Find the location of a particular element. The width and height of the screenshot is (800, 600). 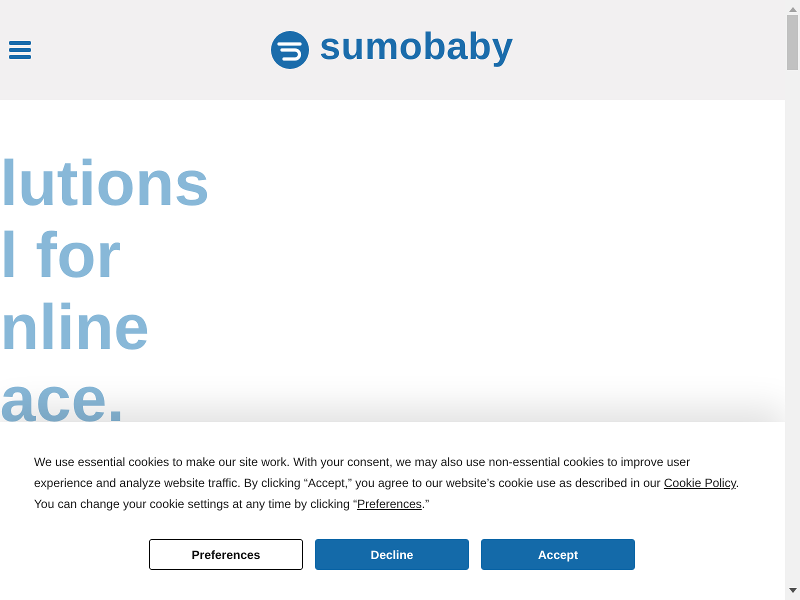

cookie-policy-link: Cookie Policy is located at coordinates (700, 483).